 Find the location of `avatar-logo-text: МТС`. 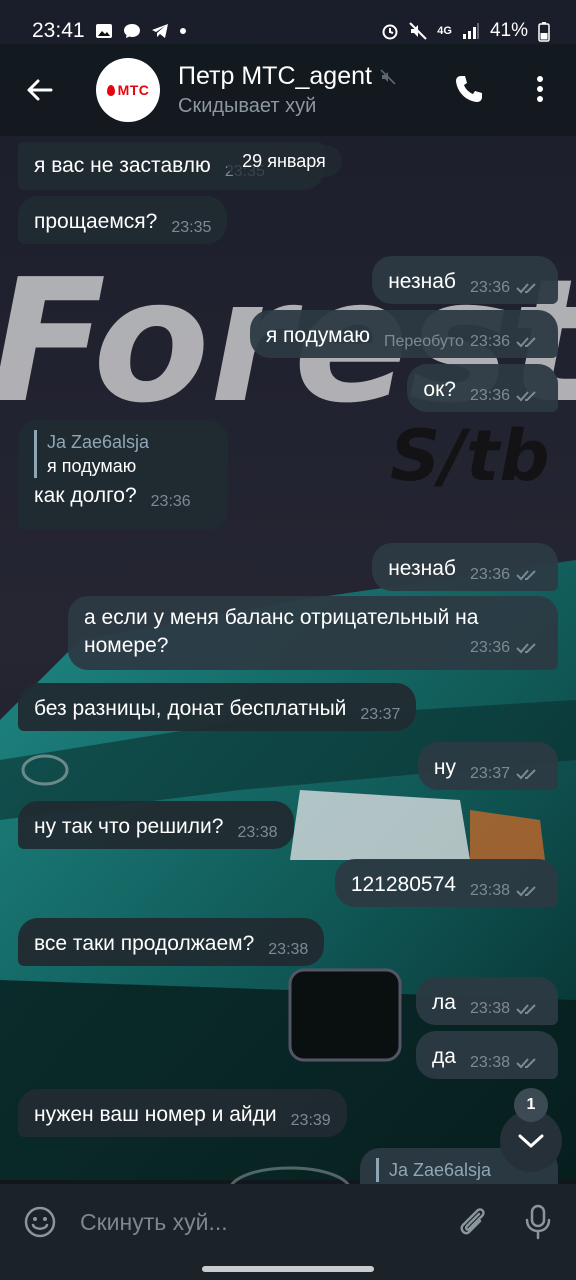

avatar-logo-text: МТС is located at coordinates (133, 90).